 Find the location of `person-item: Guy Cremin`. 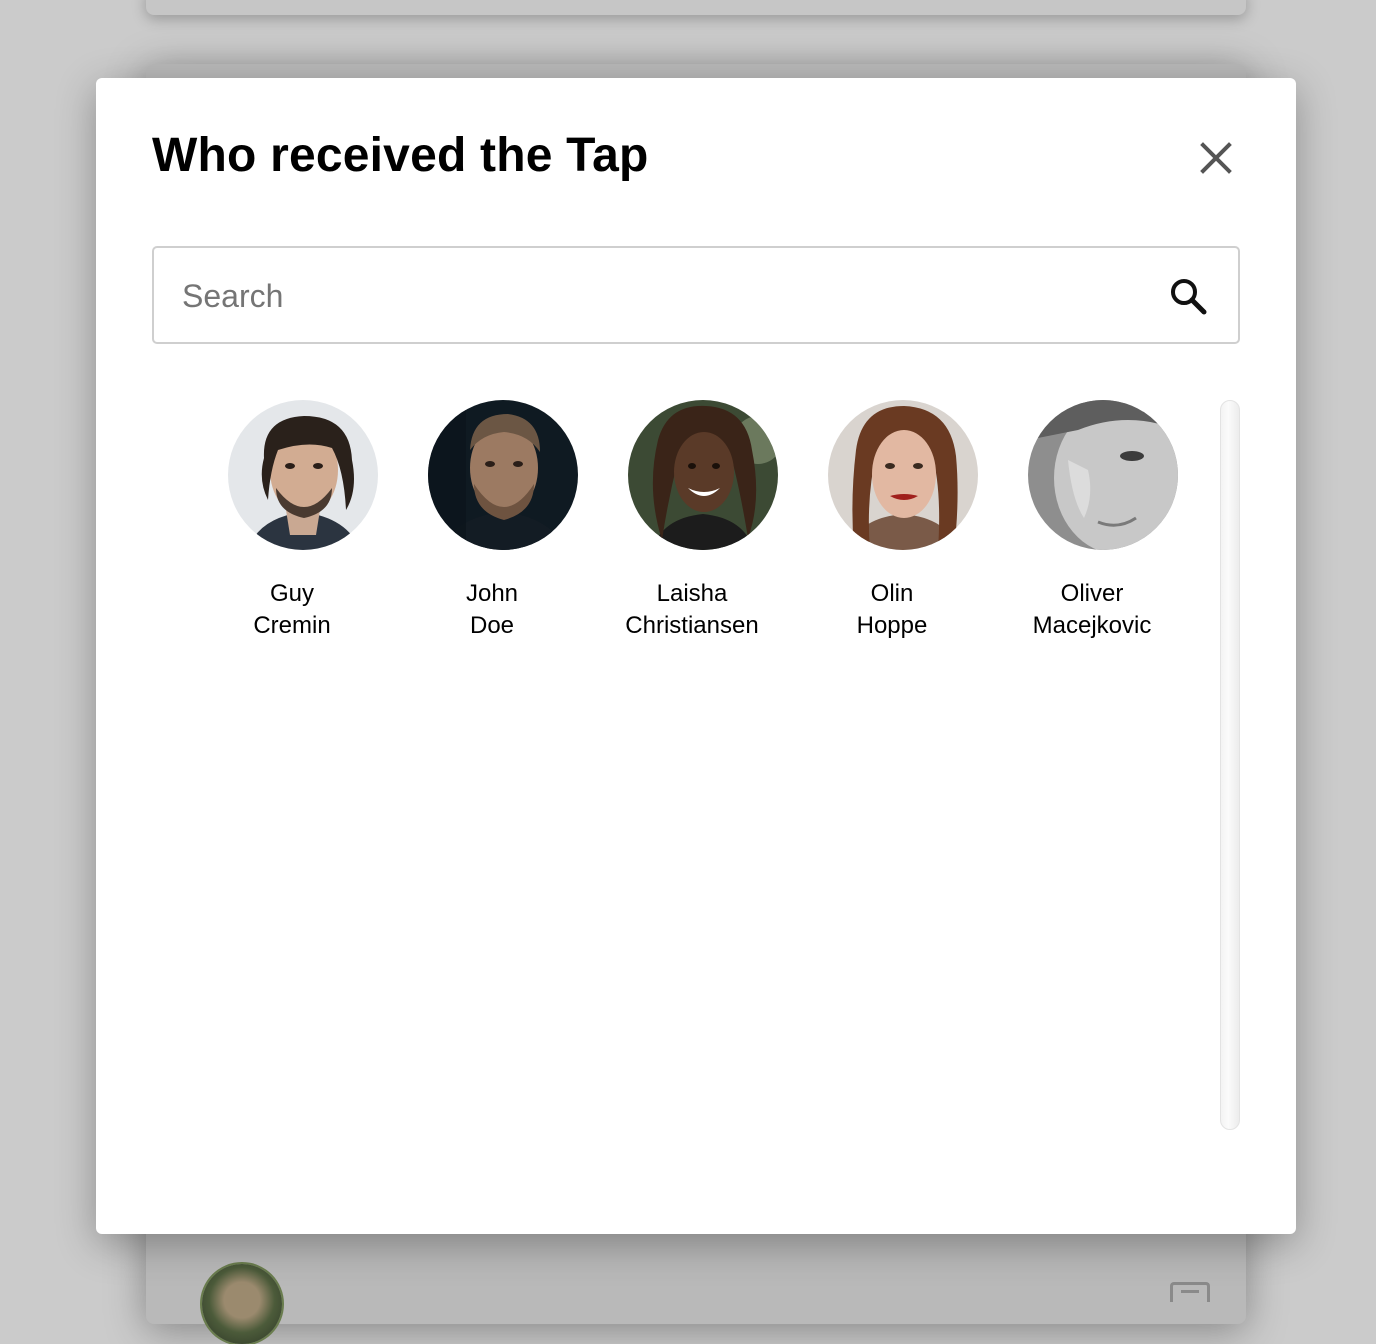

person-item: Guy Cremin is located at coordinates (292, 521).